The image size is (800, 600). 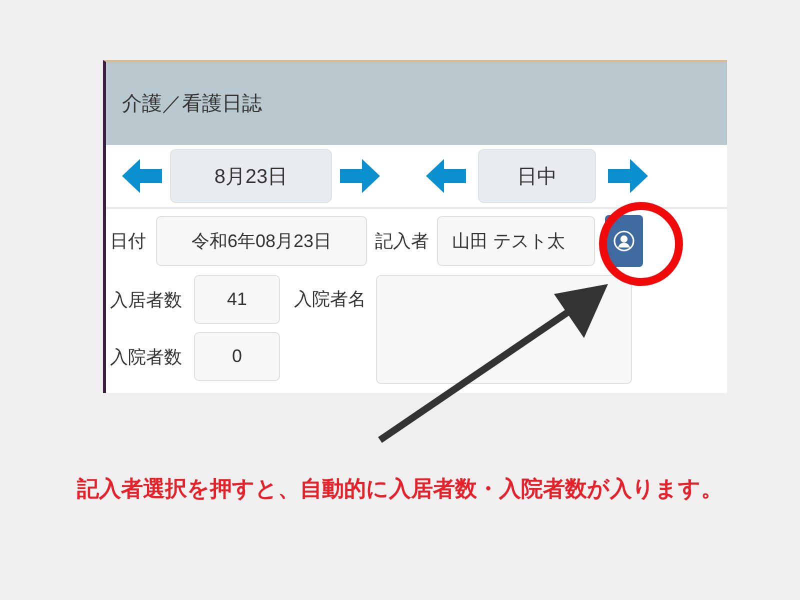 I want to click on field-label: 記入者, so click(x=402, y=241).